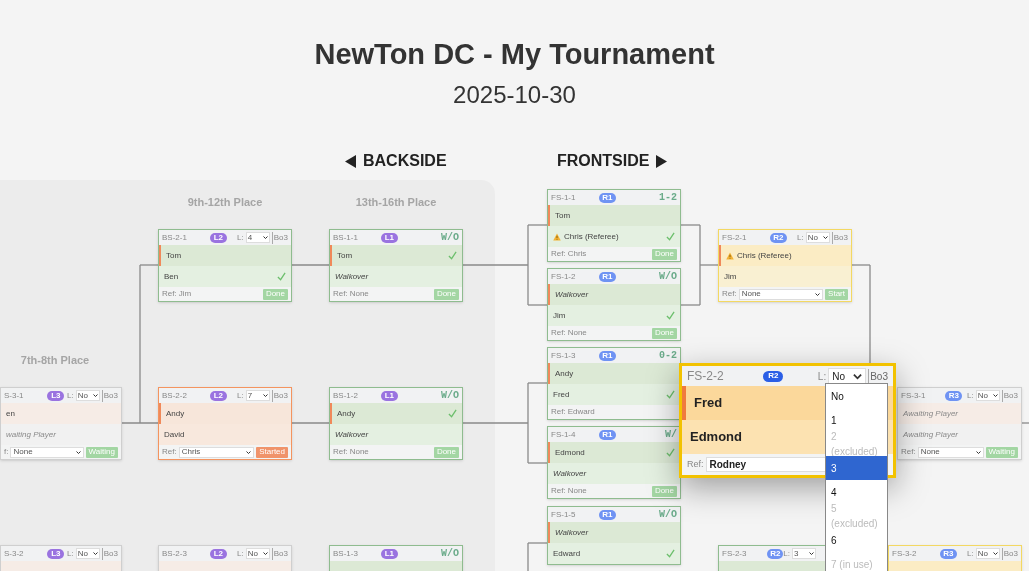 This screenshot has height=571, width=1029. I want to click on lane-select: 4, so click(257, 237).